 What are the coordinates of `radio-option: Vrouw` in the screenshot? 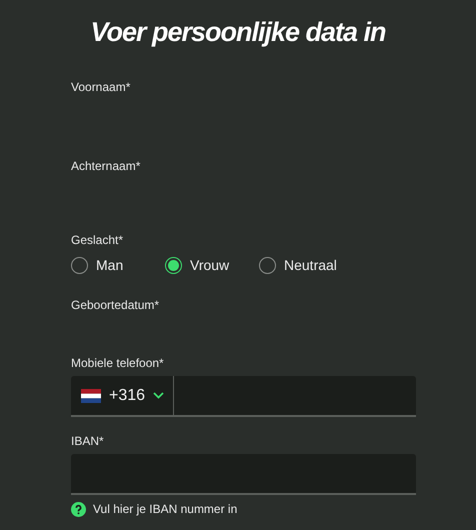 It's located at (212, 265).